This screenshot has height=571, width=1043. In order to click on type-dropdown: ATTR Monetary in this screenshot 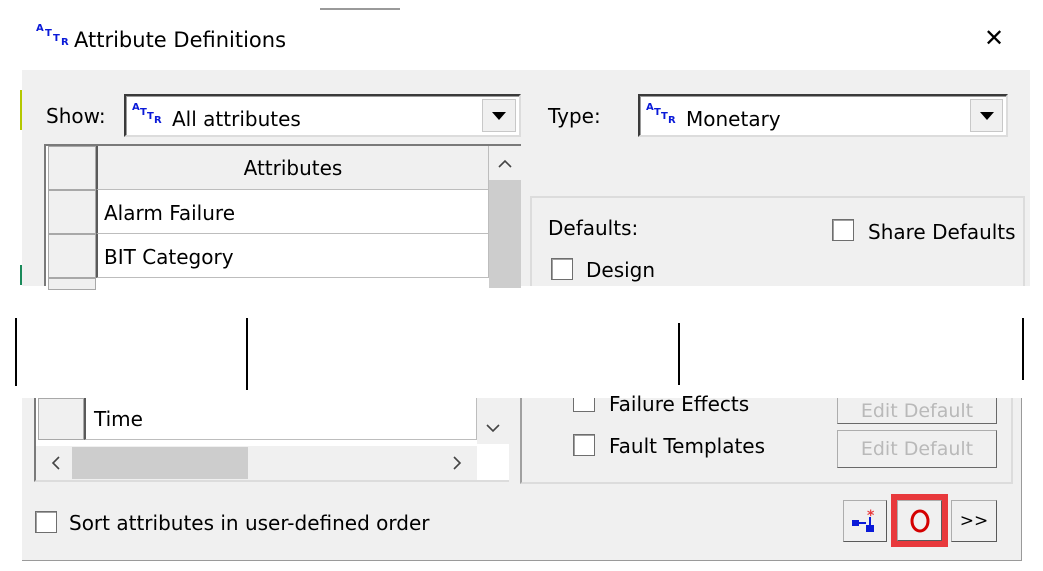, I will do `click(823, 115)`.